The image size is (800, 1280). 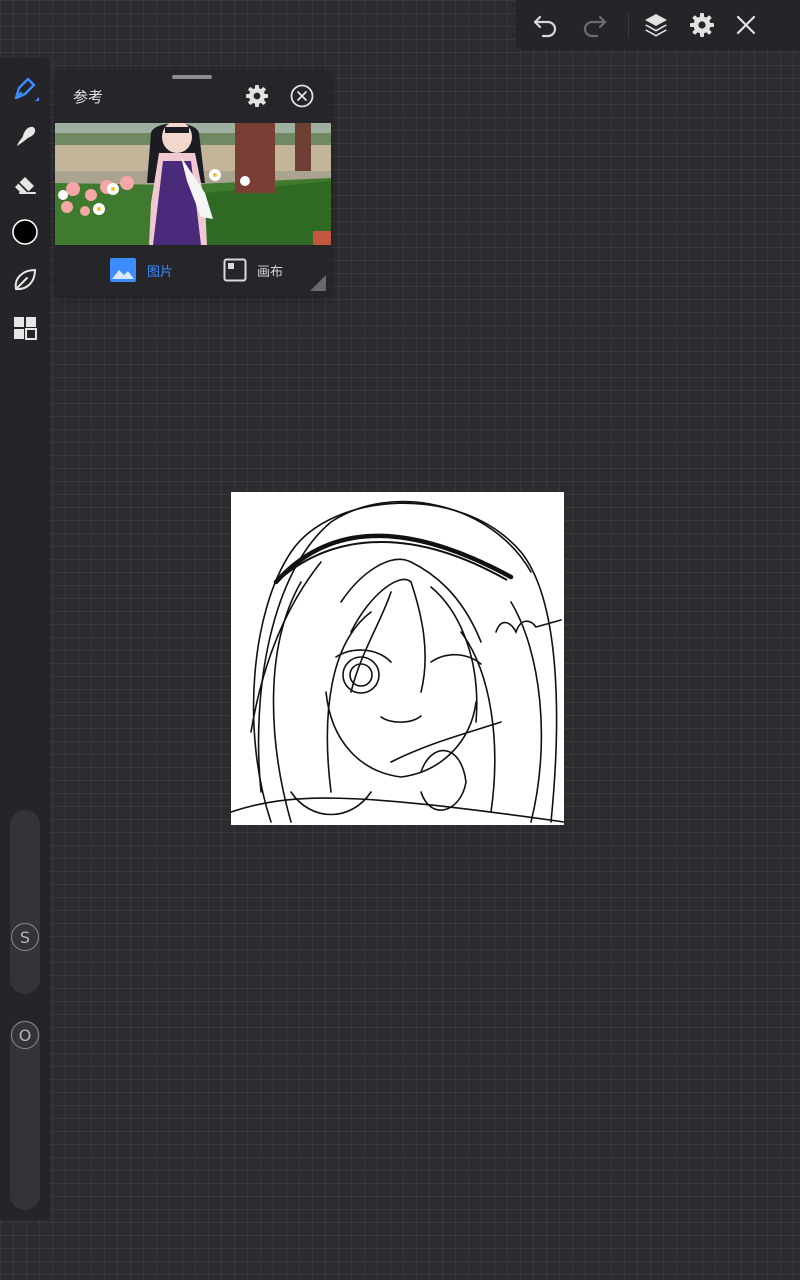 What do you see at coordinates (628, 25) in the screenshot?
I see `toolbar-divider` at bounding box center [628, 25].